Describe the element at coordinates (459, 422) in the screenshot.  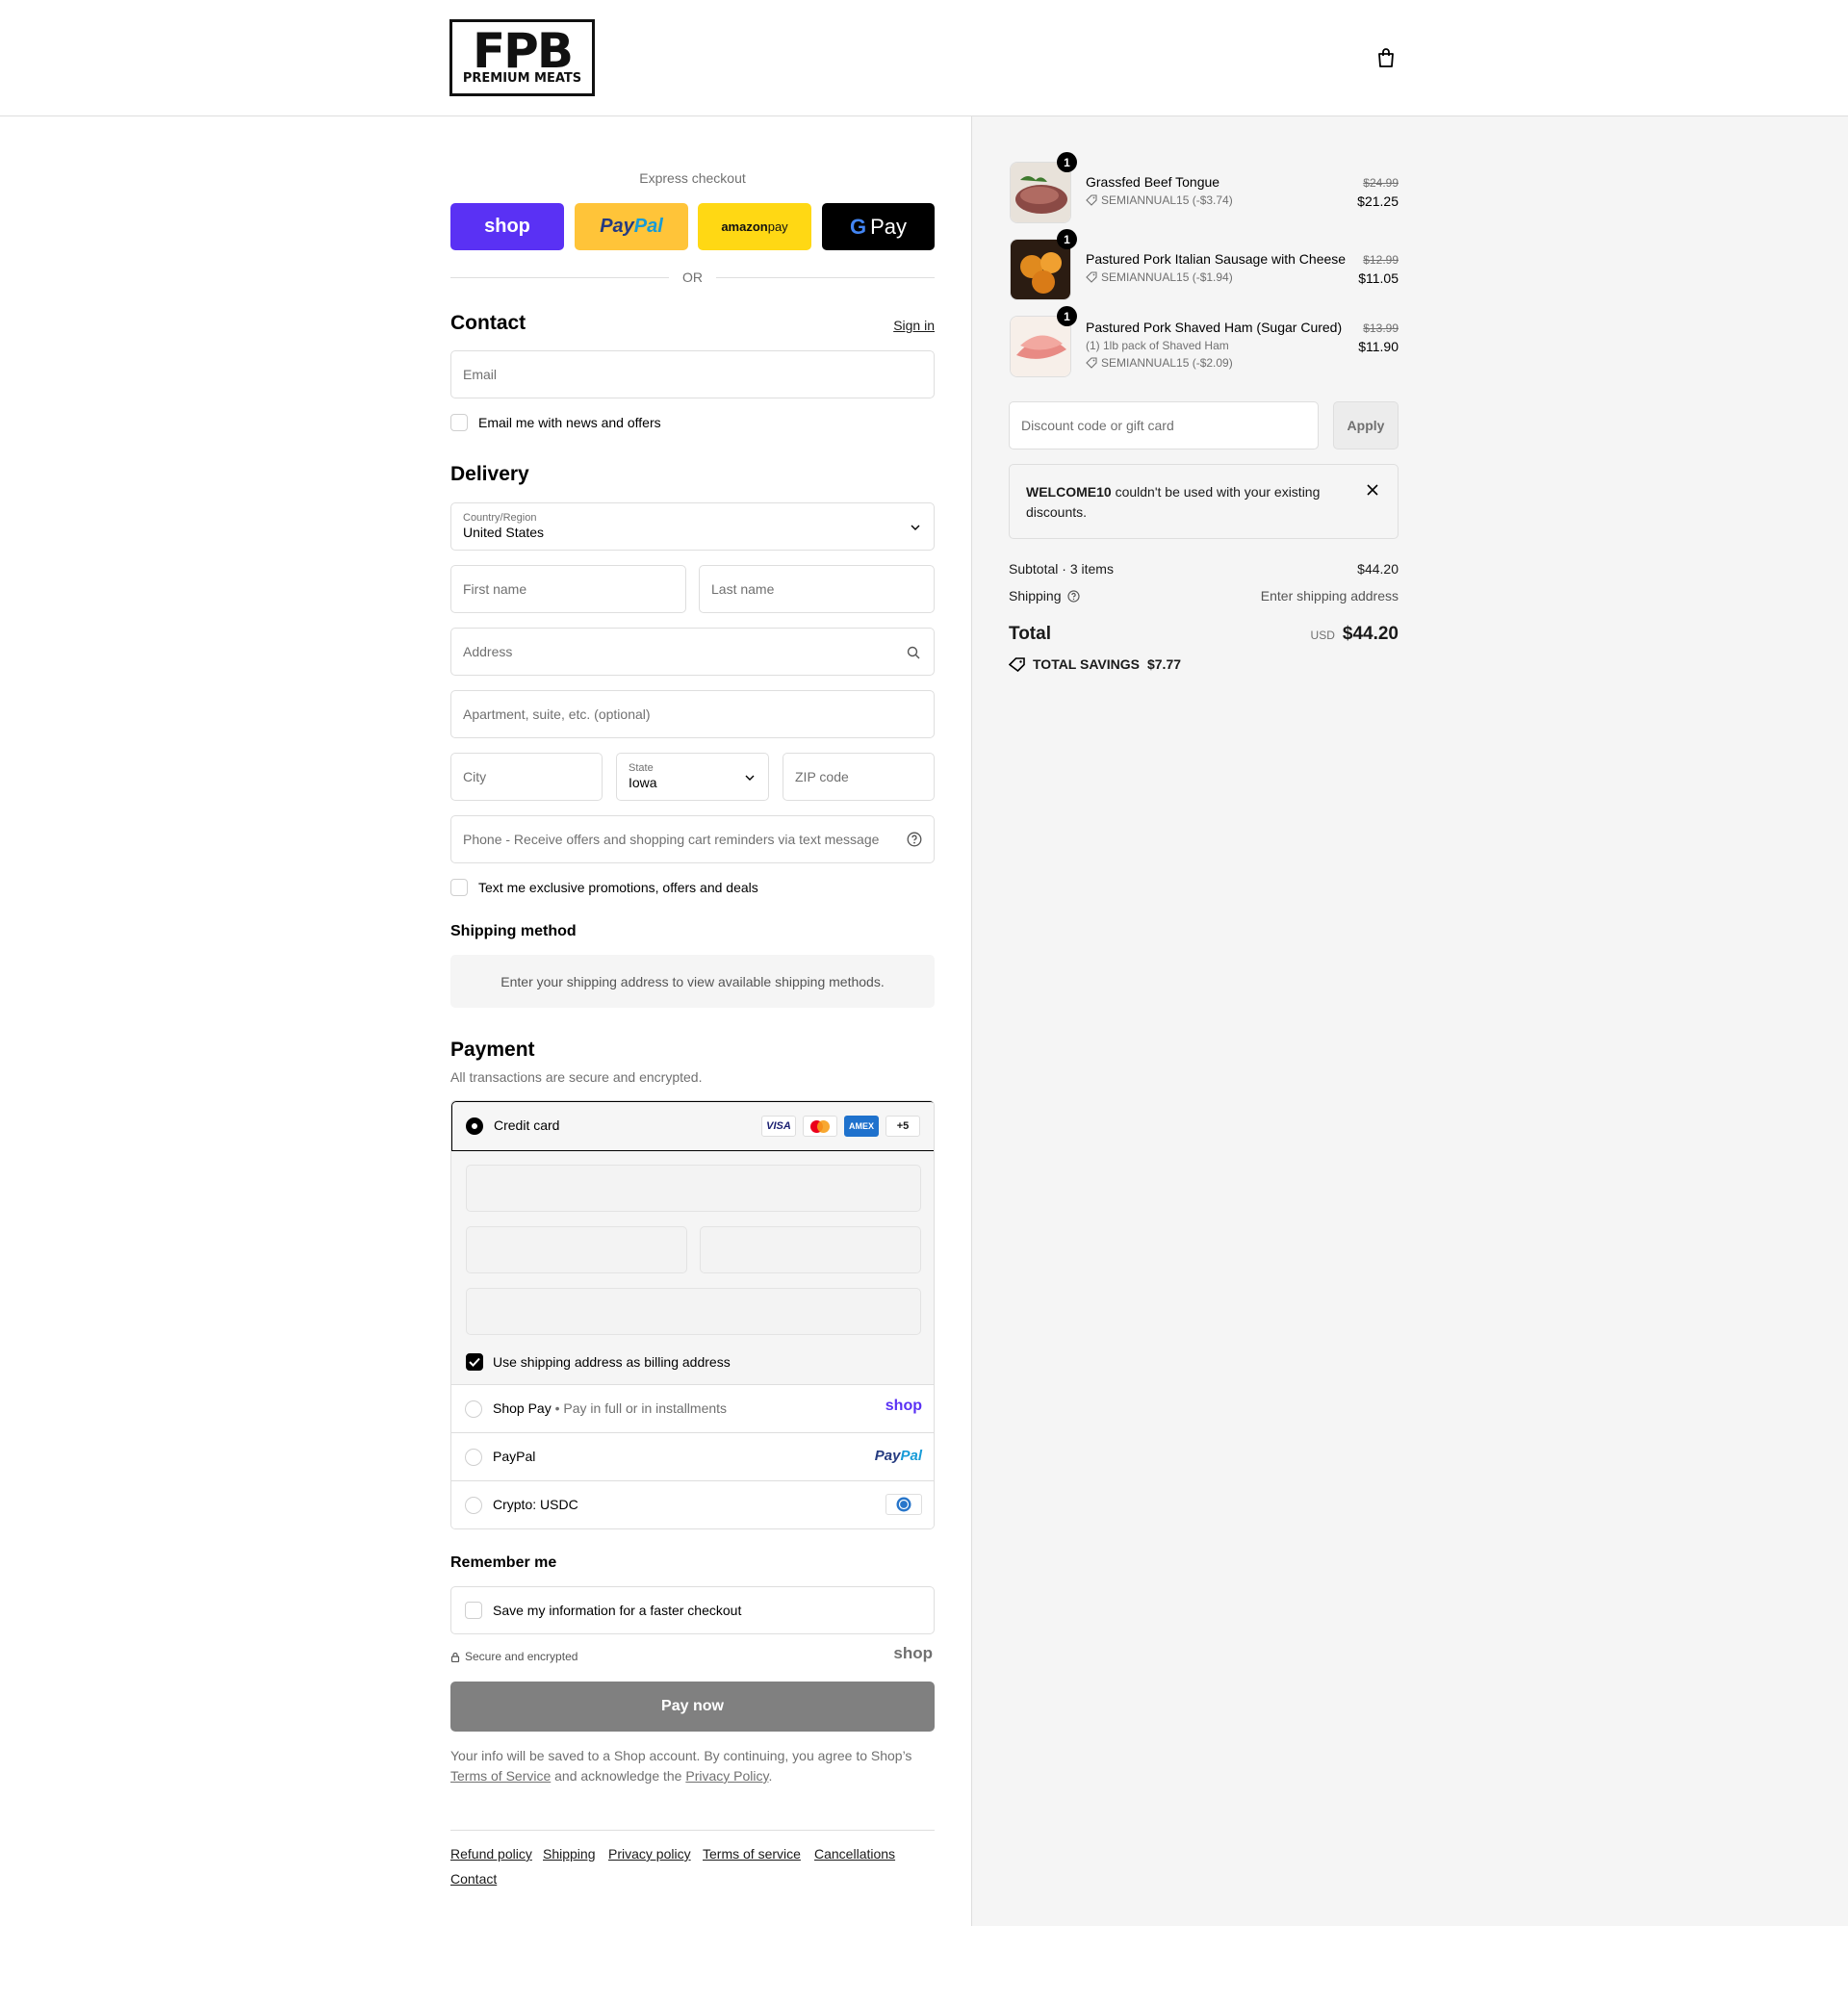
I see `newsletter-checkbox` at that location.